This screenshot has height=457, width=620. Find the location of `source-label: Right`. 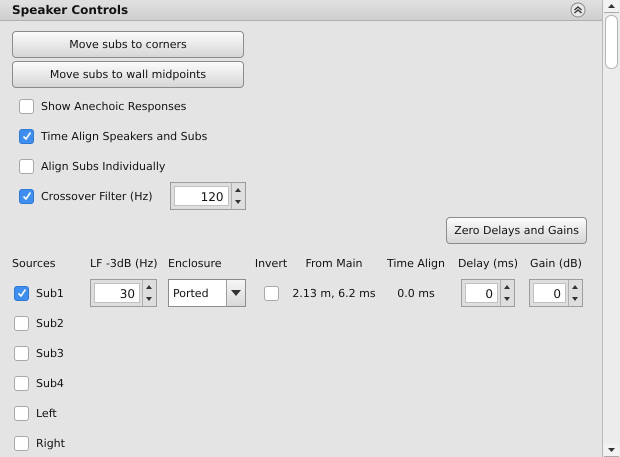

source-label: Right is located at coordinates (50, 443).